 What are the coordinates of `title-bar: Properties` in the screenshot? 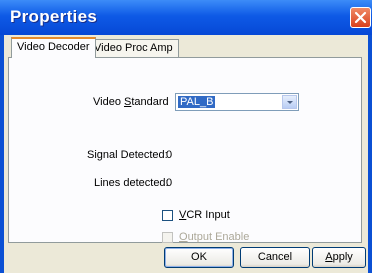 It's located at (186, 17).